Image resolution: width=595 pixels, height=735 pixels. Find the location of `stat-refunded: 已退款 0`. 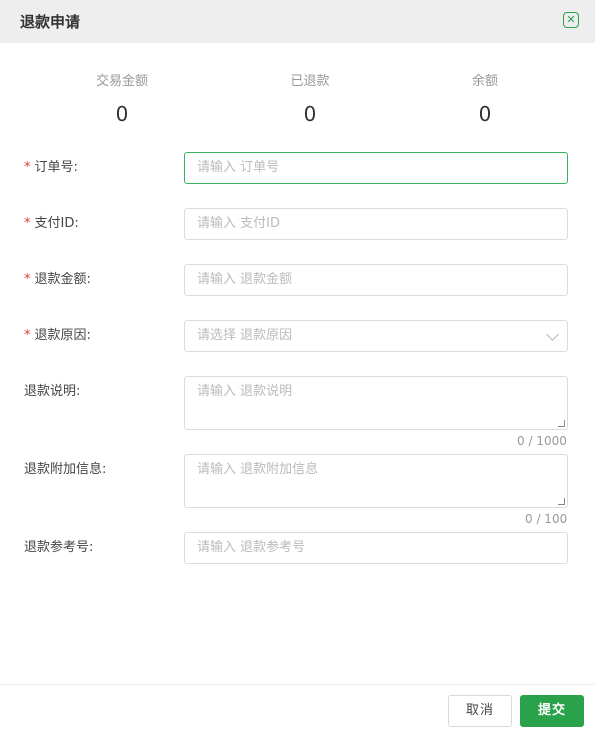

stat-refunded: 已退款 0 is located at coordinates (310, 98).